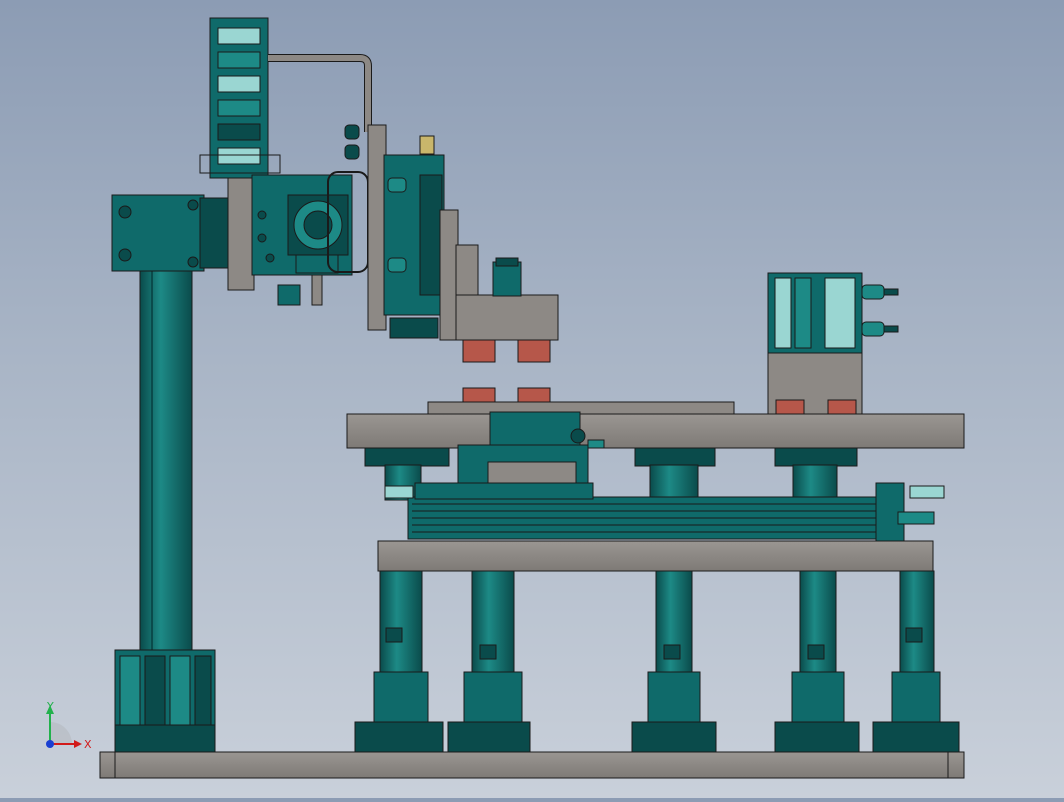 This screenshot has width=1064, height=802. What do you see at coordinates (69, 725) in the screenshot?
I see `coordinate-triad: Y X` at bounding box center [69, 725].